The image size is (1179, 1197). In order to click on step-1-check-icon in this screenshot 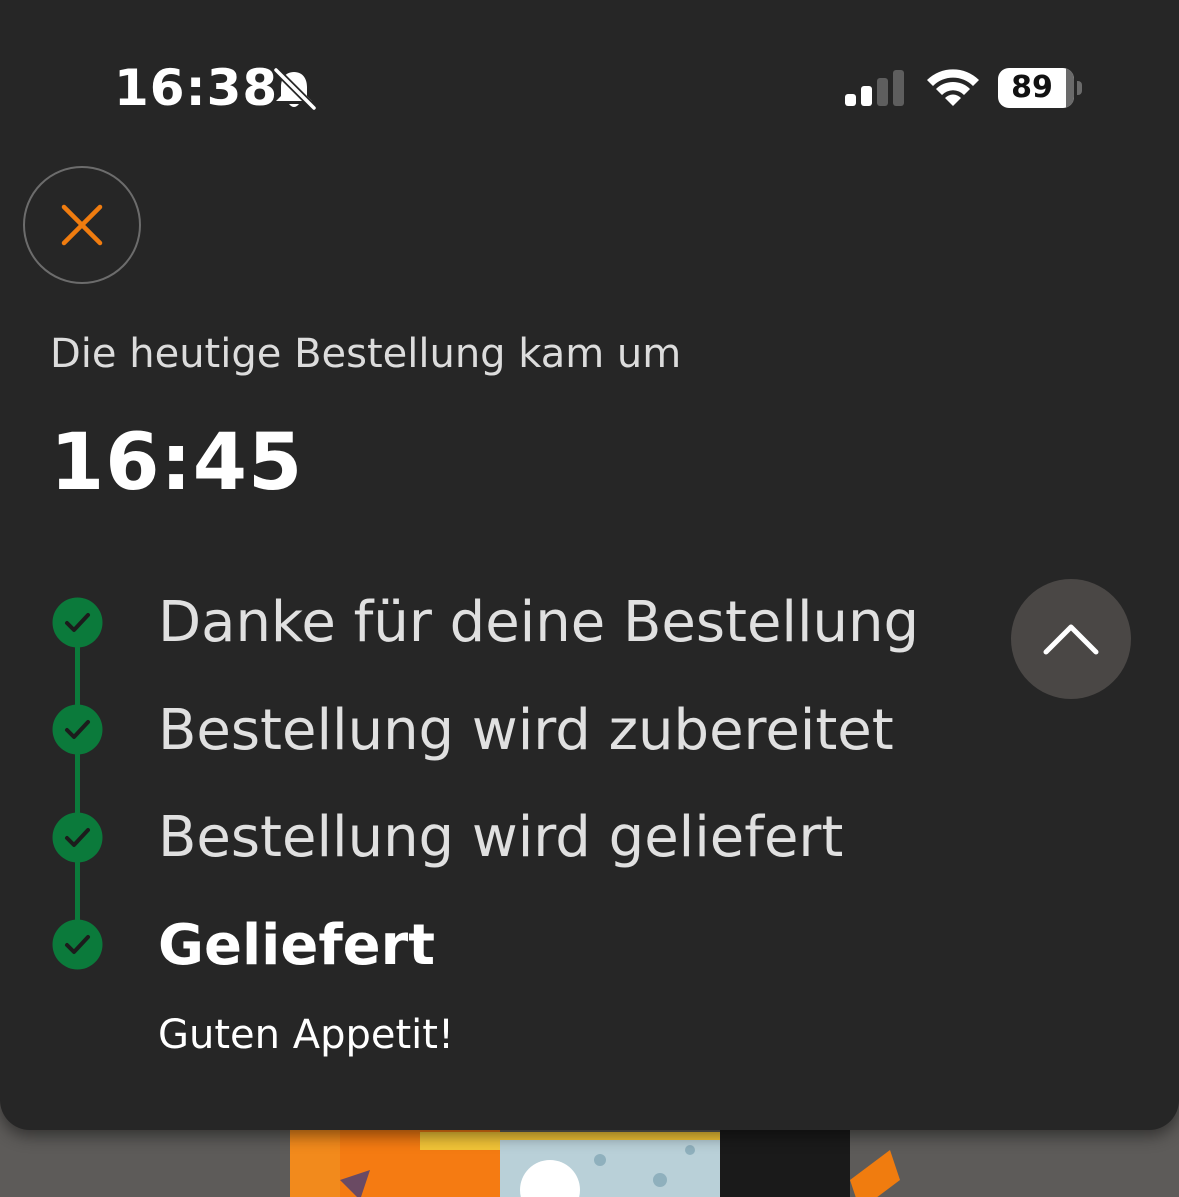, I will do `click(77, 622)`.